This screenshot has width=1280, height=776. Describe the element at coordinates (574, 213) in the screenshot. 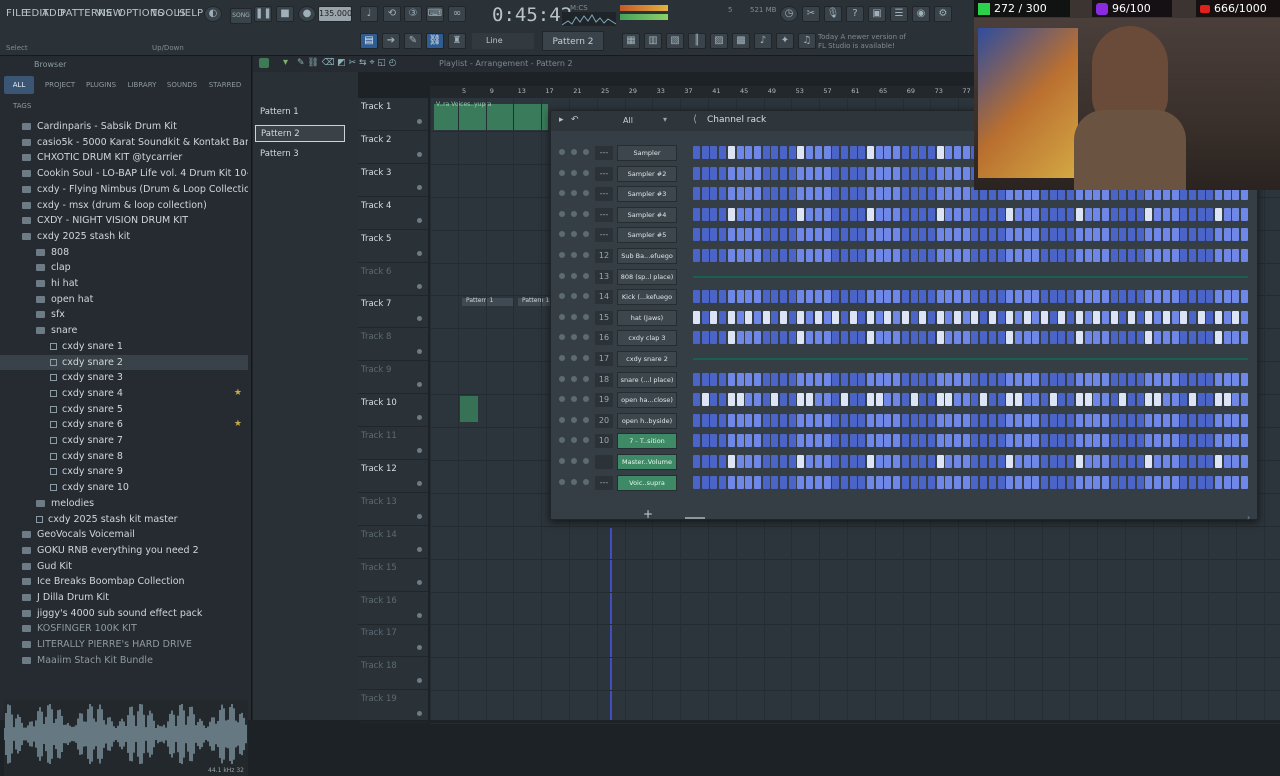

I see `channel-pan-knob` at that location.